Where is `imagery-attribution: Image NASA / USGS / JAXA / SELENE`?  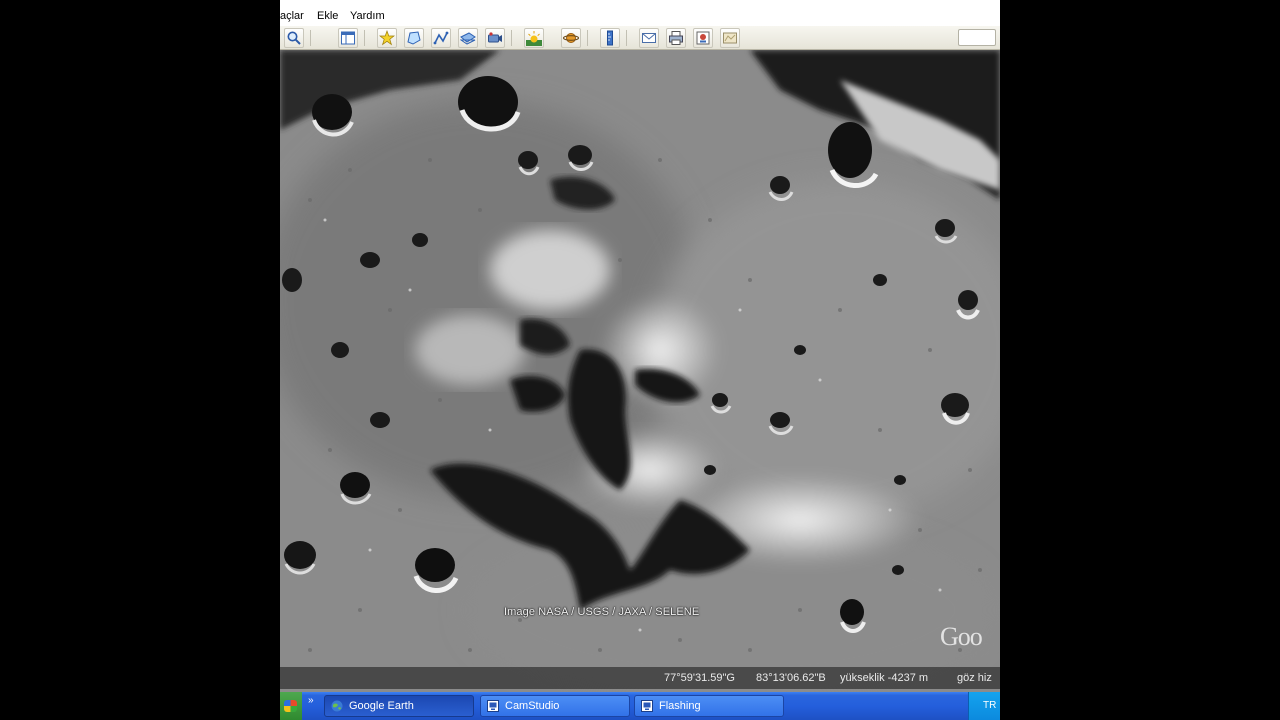 imagery-attribution: Image NASA / USGS / JAXA / SELENE is located at coordinates (602, 612).